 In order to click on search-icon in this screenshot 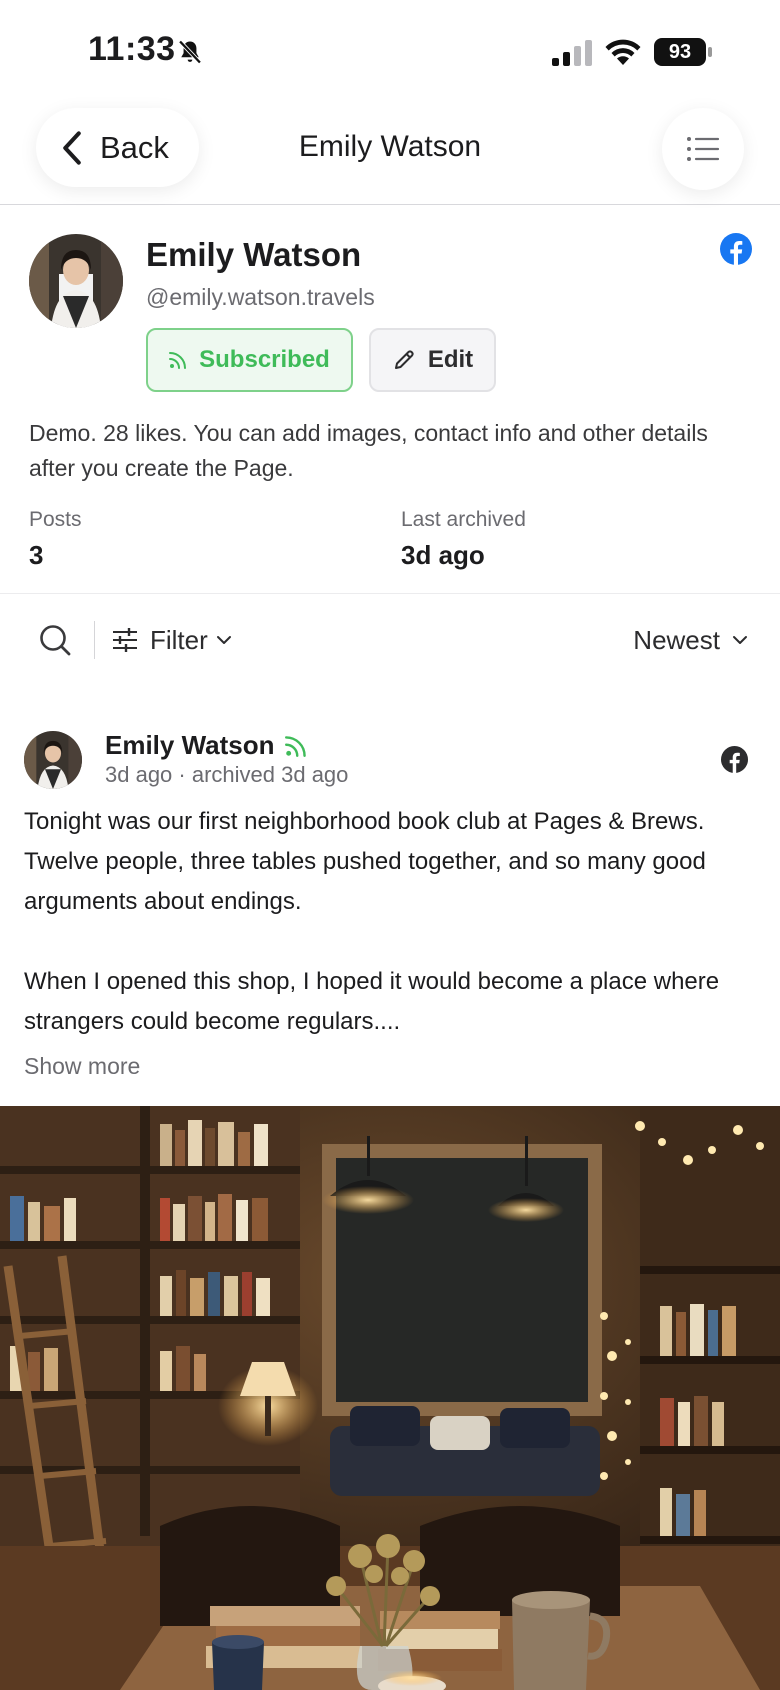, I will do `click(55, 640)`.